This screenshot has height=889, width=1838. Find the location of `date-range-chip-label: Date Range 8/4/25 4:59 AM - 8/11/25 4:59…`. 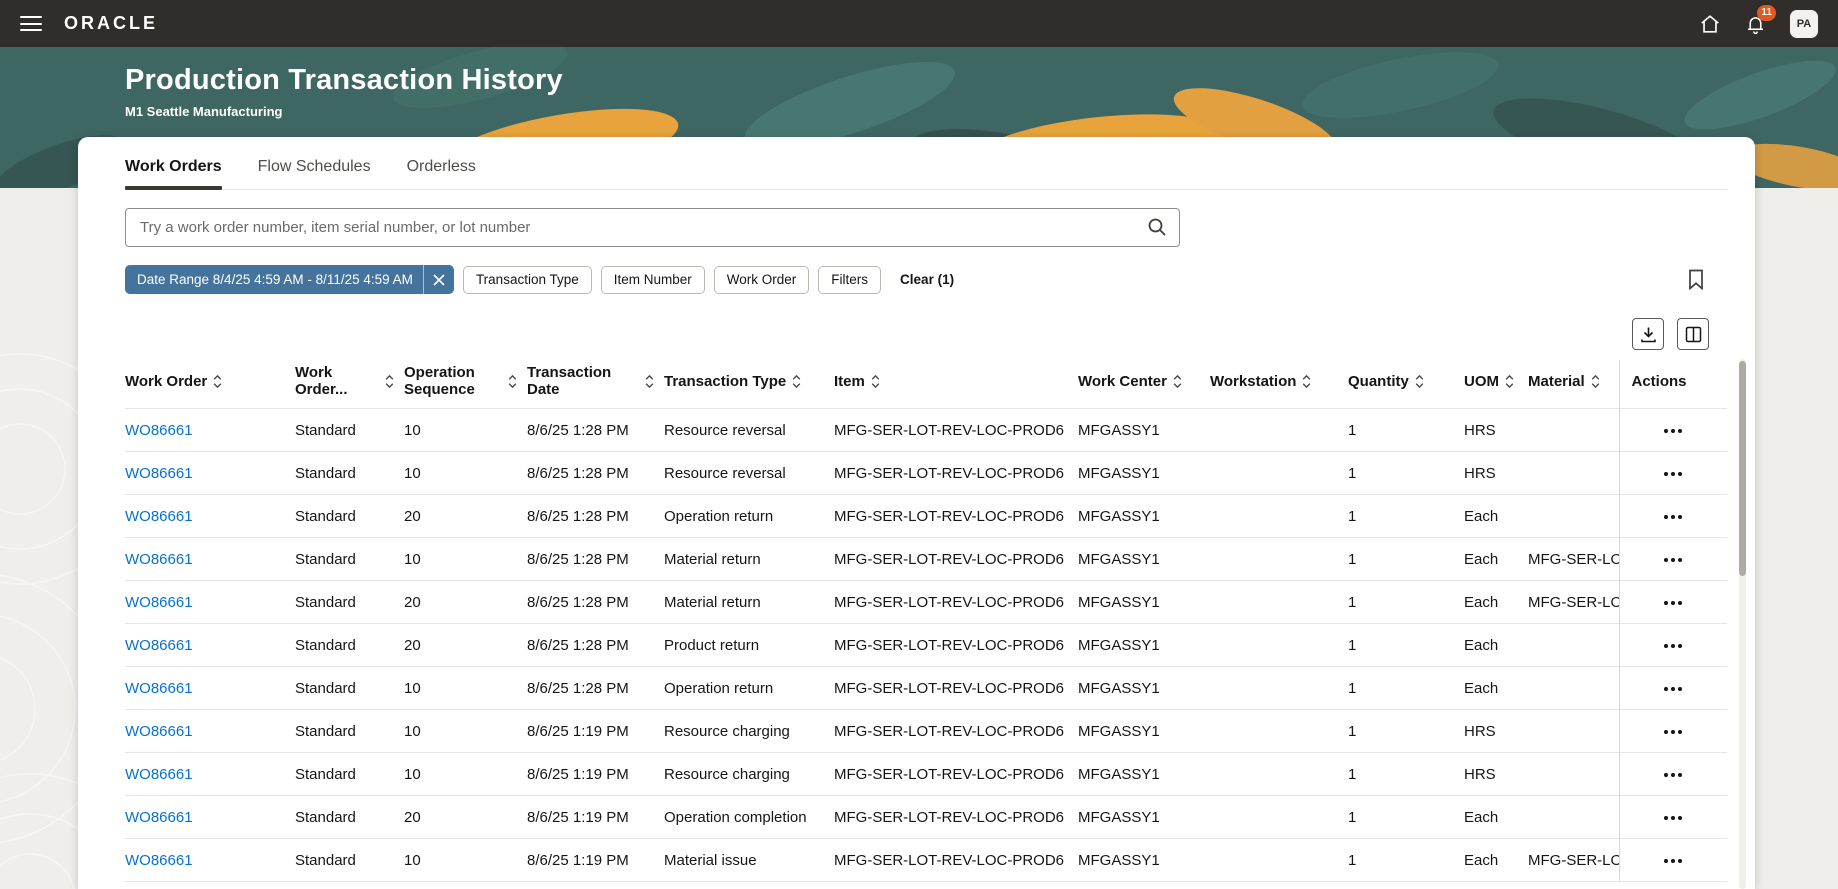

date-range-chip-label: Date Range 8/4/25 4:59 AM - 8/11/25 4:59… is located at coordinates (275, 279).